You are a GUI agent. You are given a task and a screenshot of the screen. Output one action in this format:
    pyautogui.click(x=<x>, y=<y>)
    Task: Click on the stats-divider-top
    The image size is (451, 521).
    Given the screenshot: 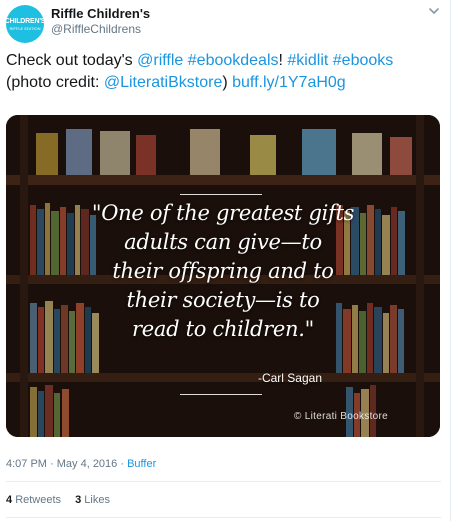 What is the action you would take?
    pyautogui.click(x=223, y=481)
    